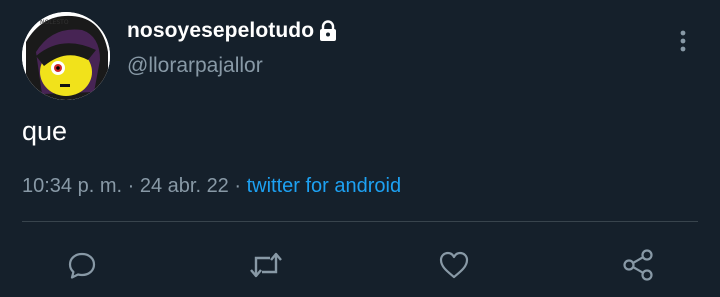  Describe the element at coordinates (54, 22) in the screenshot. I see `avatar-logo-text: NOLESTO` at that location.